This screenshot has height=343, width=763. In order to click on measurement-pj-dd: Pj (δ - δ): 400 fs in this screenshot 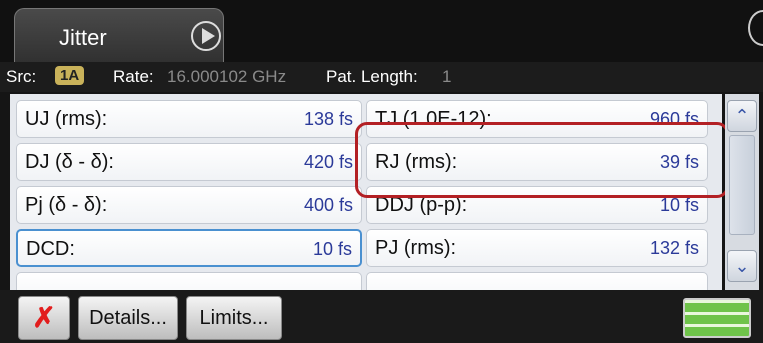, I will do `click(189, 205)`.